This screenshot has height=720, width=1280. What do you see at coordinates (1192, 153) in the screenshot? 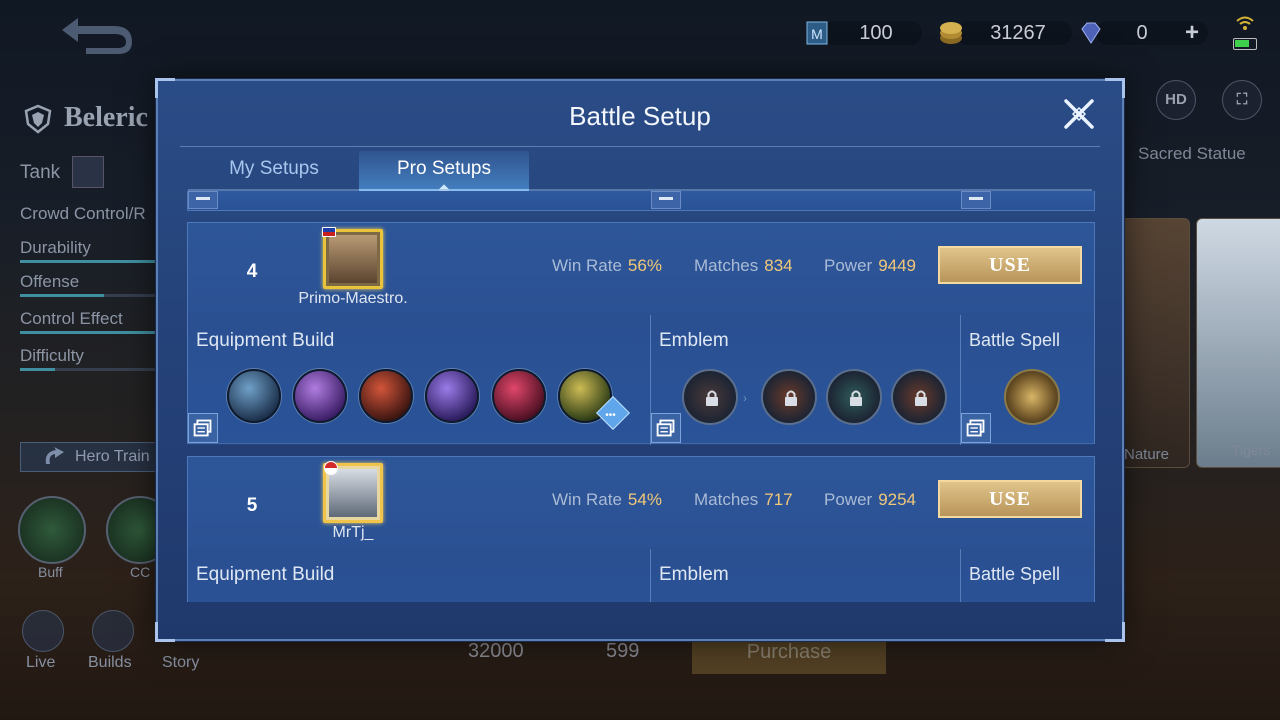
I see `skin-title: Sacred Statue` at bounding box center [1192, 153].